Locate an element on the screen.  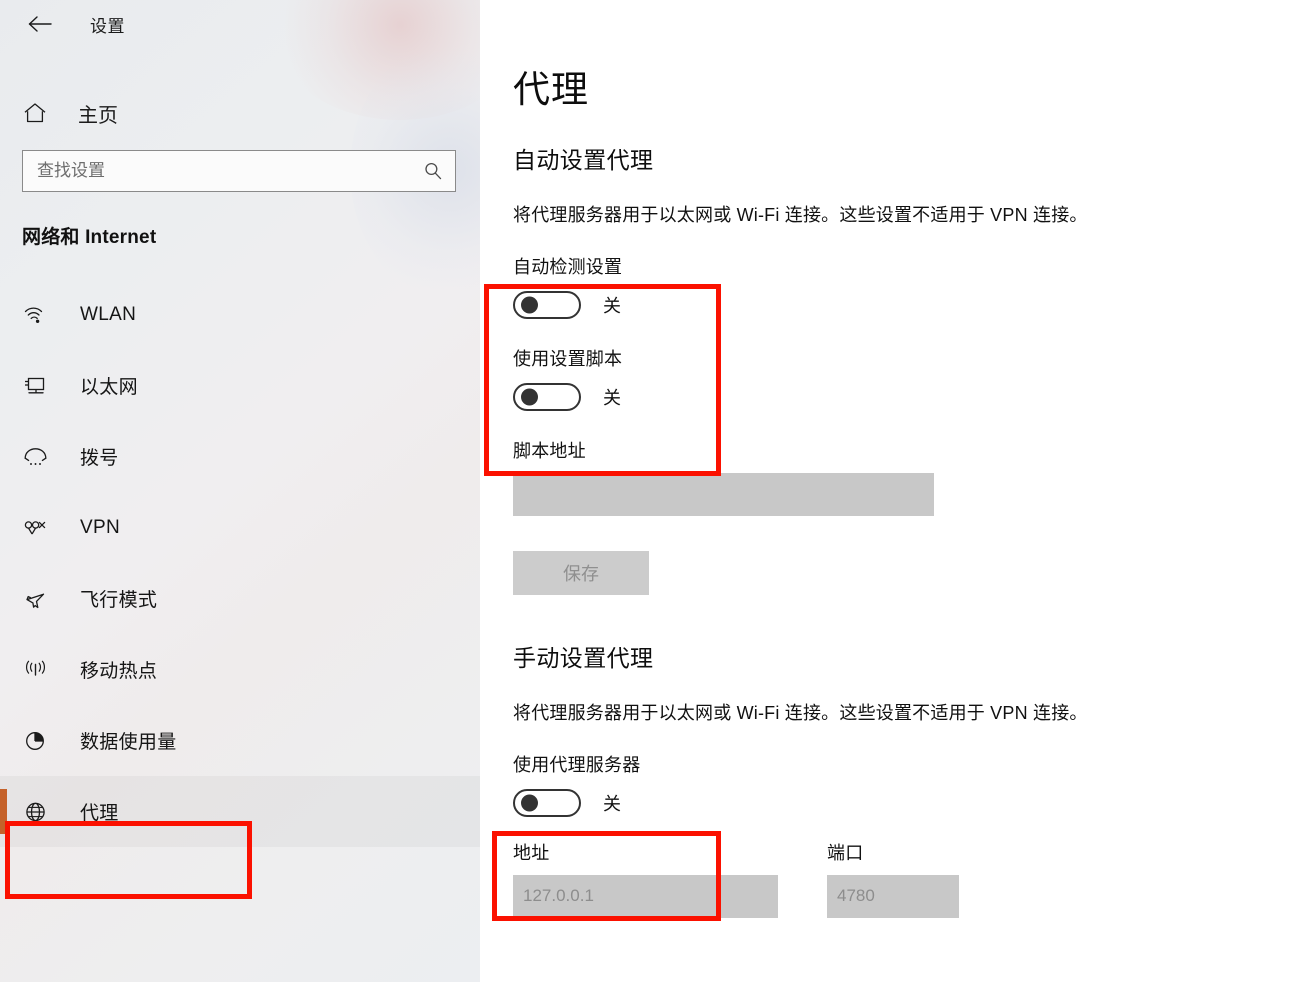
search-icon is located at coordinates (433, 171).